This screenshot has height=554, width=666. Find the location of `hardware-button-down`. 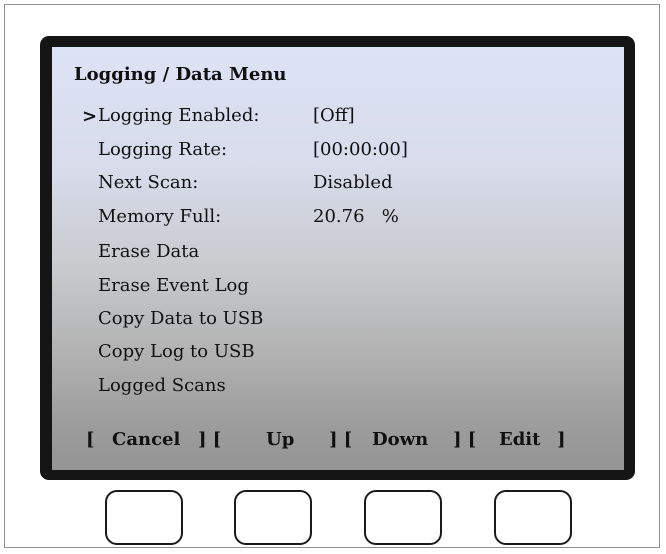

hardware-button-down is located at coordinates (403, 517).